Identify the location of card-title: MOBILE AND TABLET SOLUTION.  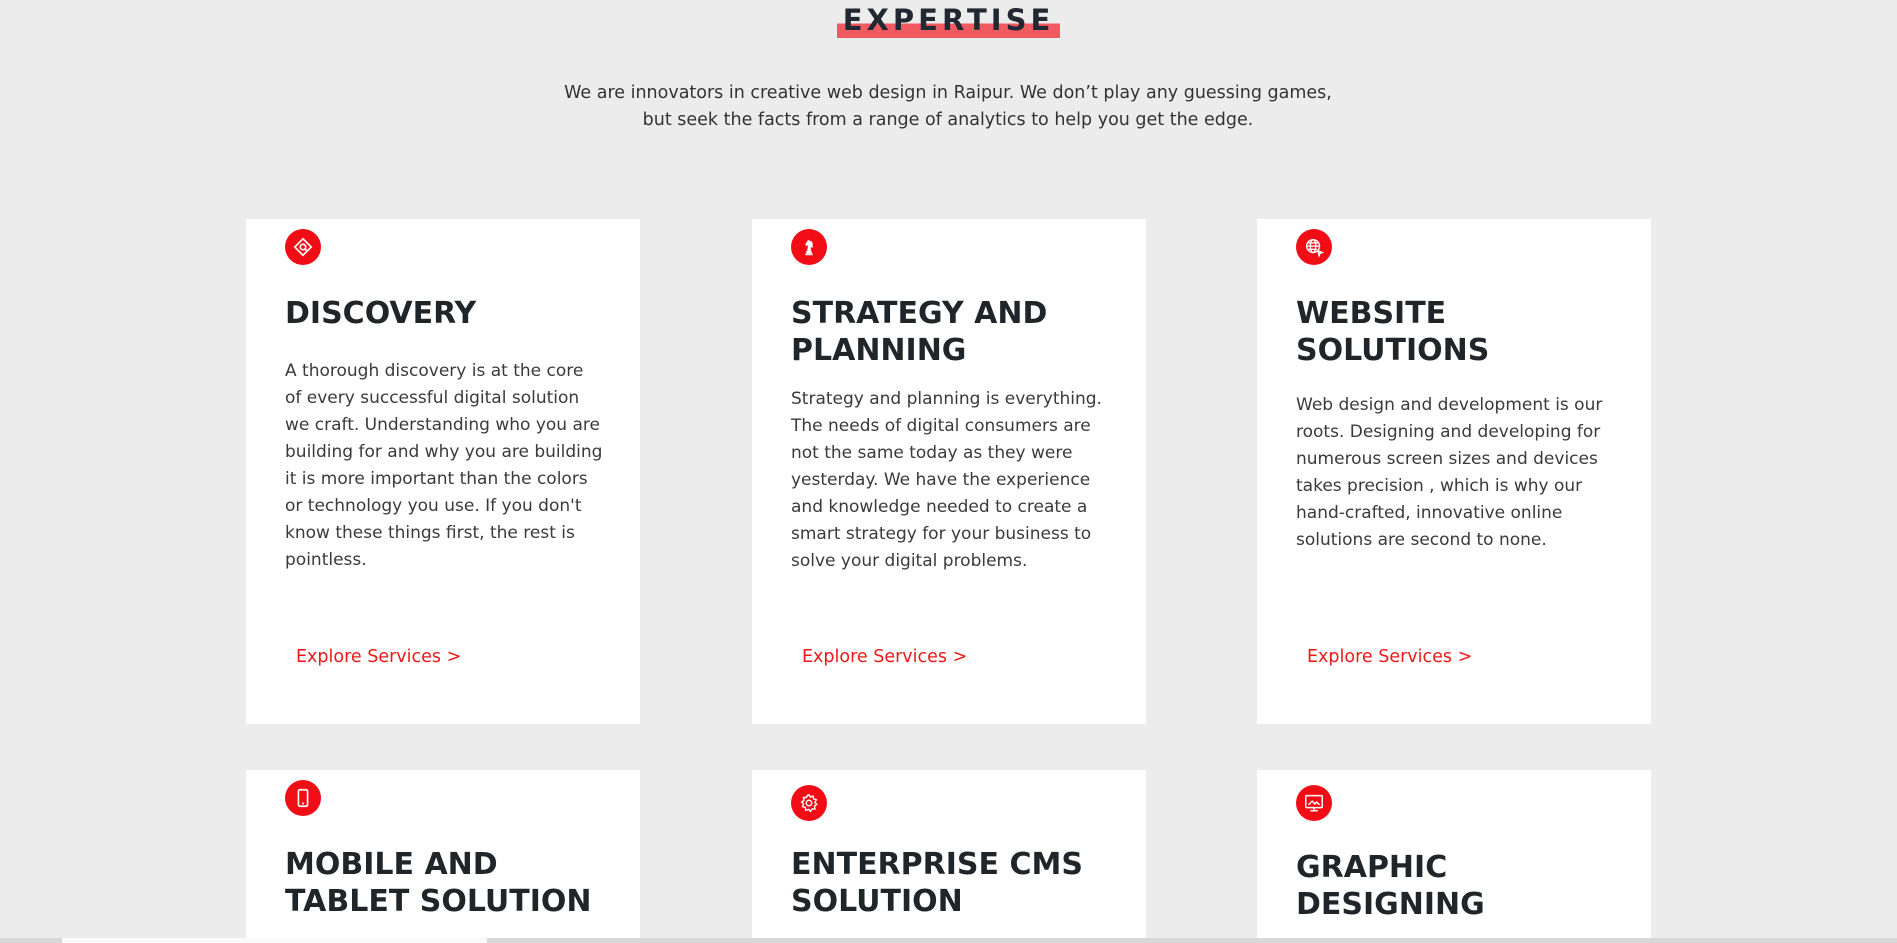
(438, 883).